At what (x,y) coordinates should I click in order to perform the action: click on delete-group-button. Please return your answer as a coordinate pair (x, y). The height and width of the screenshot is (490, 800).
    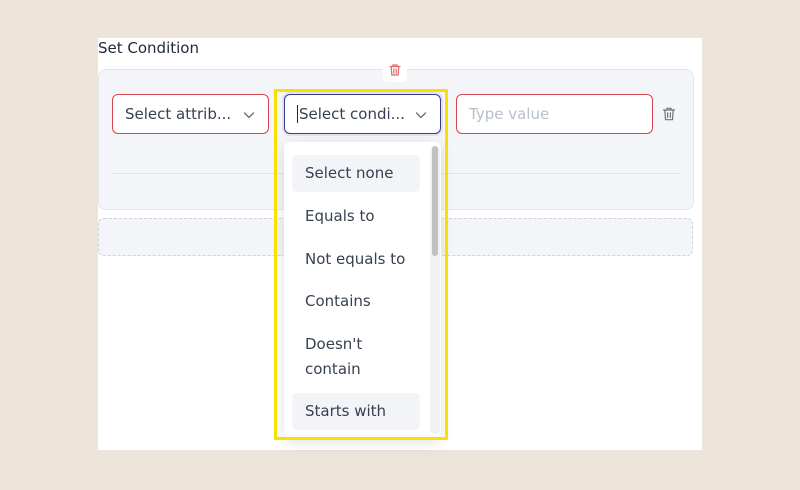
    Looking at the image, I should click on (395, 70).